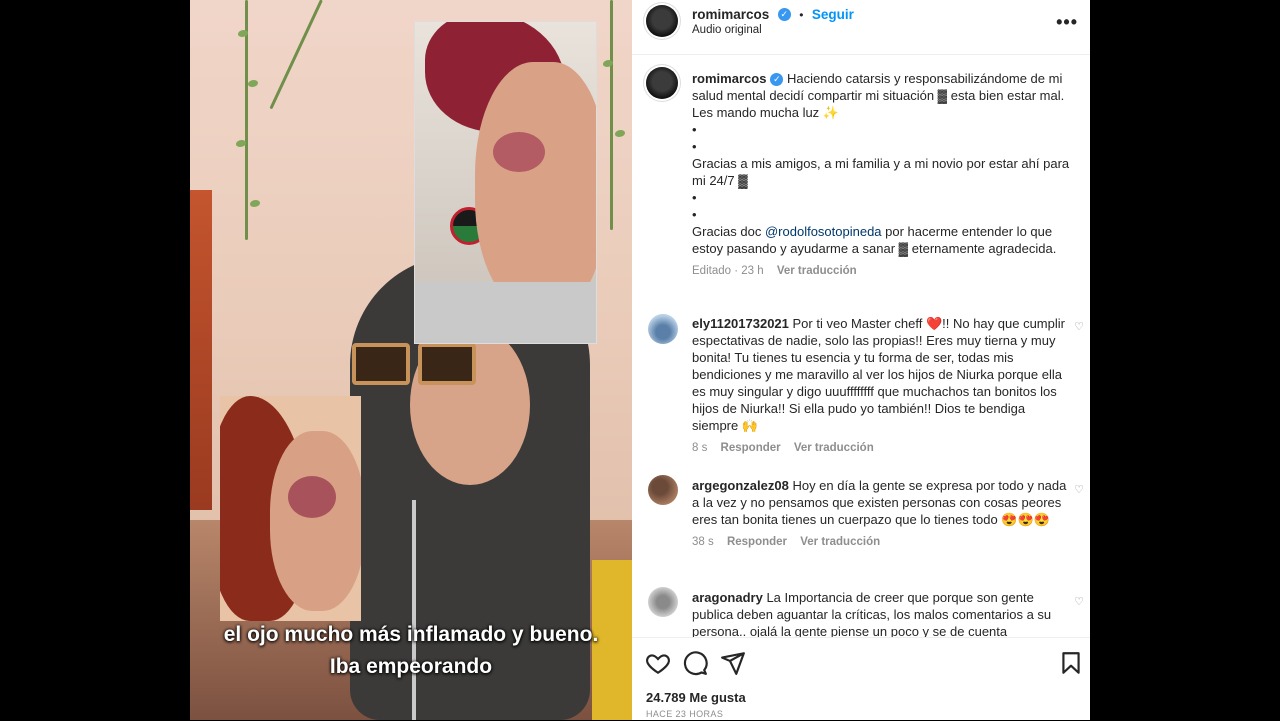 The image size is (1280, 721). Describe the element at coordinates (1071, 663) in the screenshot. I see `bookmark-icon` at that location.